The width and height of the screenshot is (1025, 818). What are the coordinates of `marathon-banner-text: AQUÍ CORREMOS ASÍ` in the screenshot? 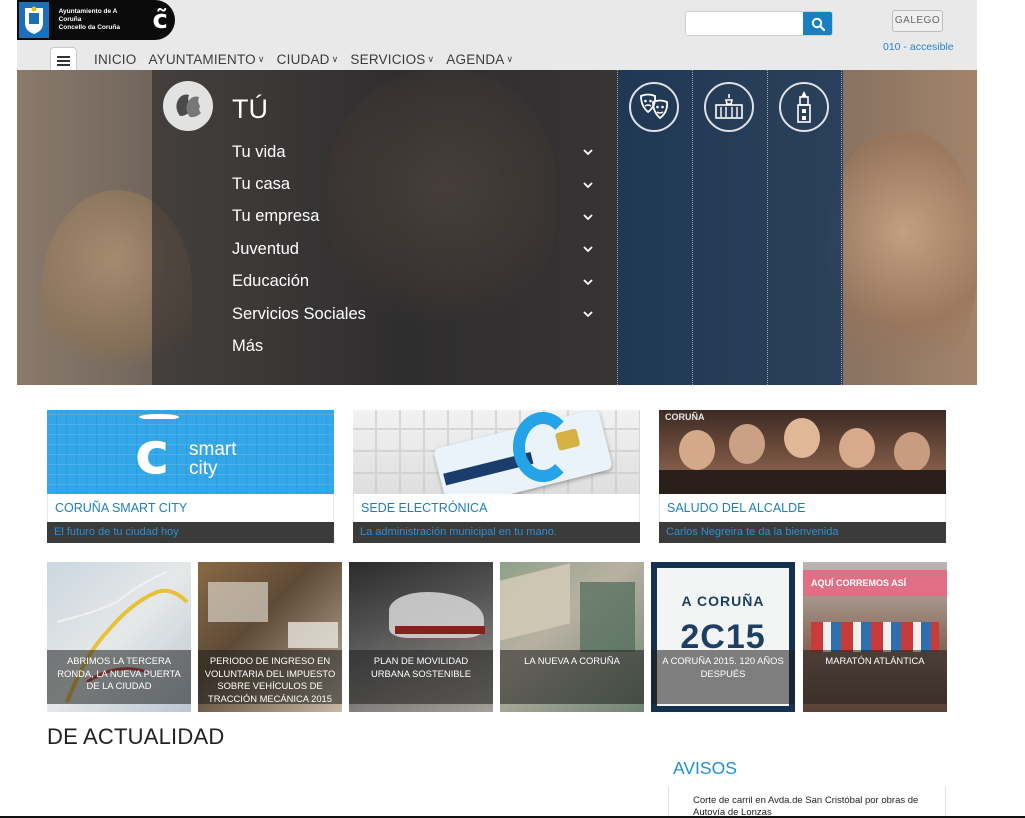 It's located at (859, 583).